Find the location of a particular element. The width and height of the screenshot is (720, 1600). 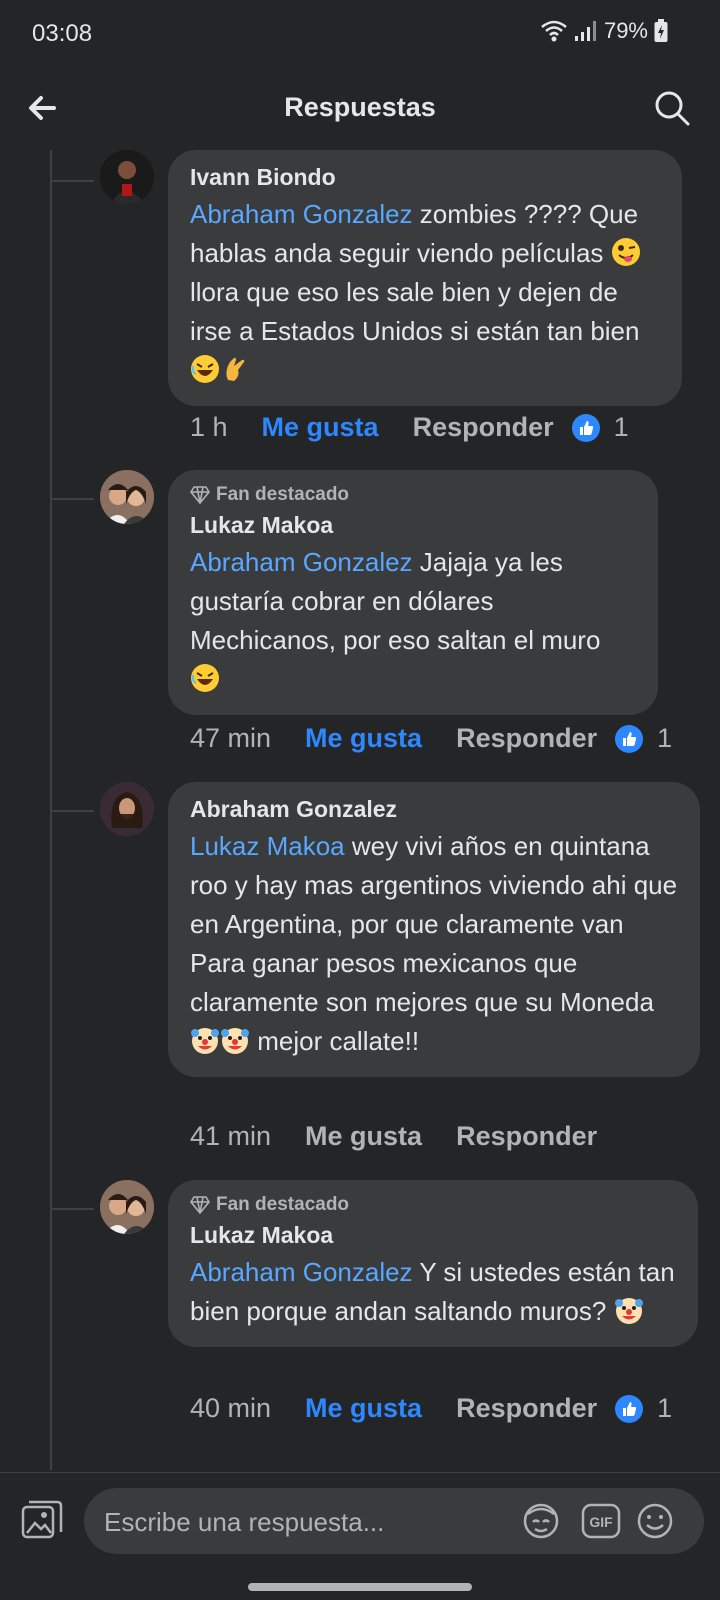

search-icon is located at coordinates (672, 108).